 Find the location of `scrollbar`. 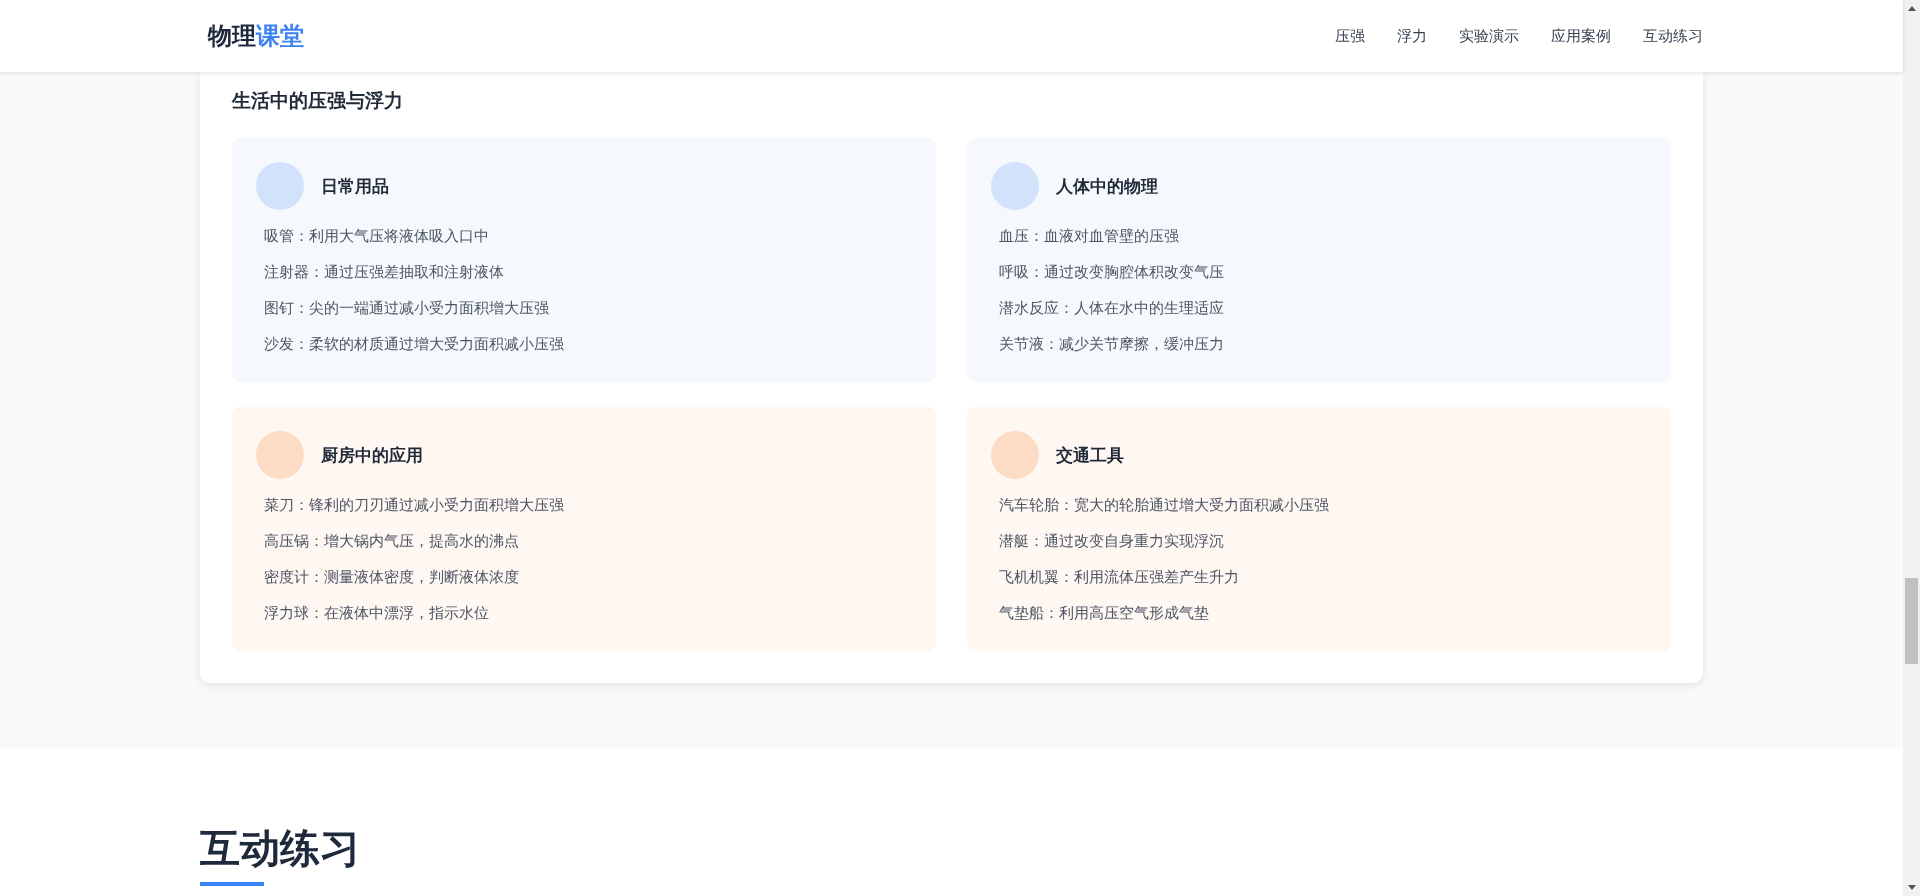

scrollbar is located at coordinates (1911, 448).